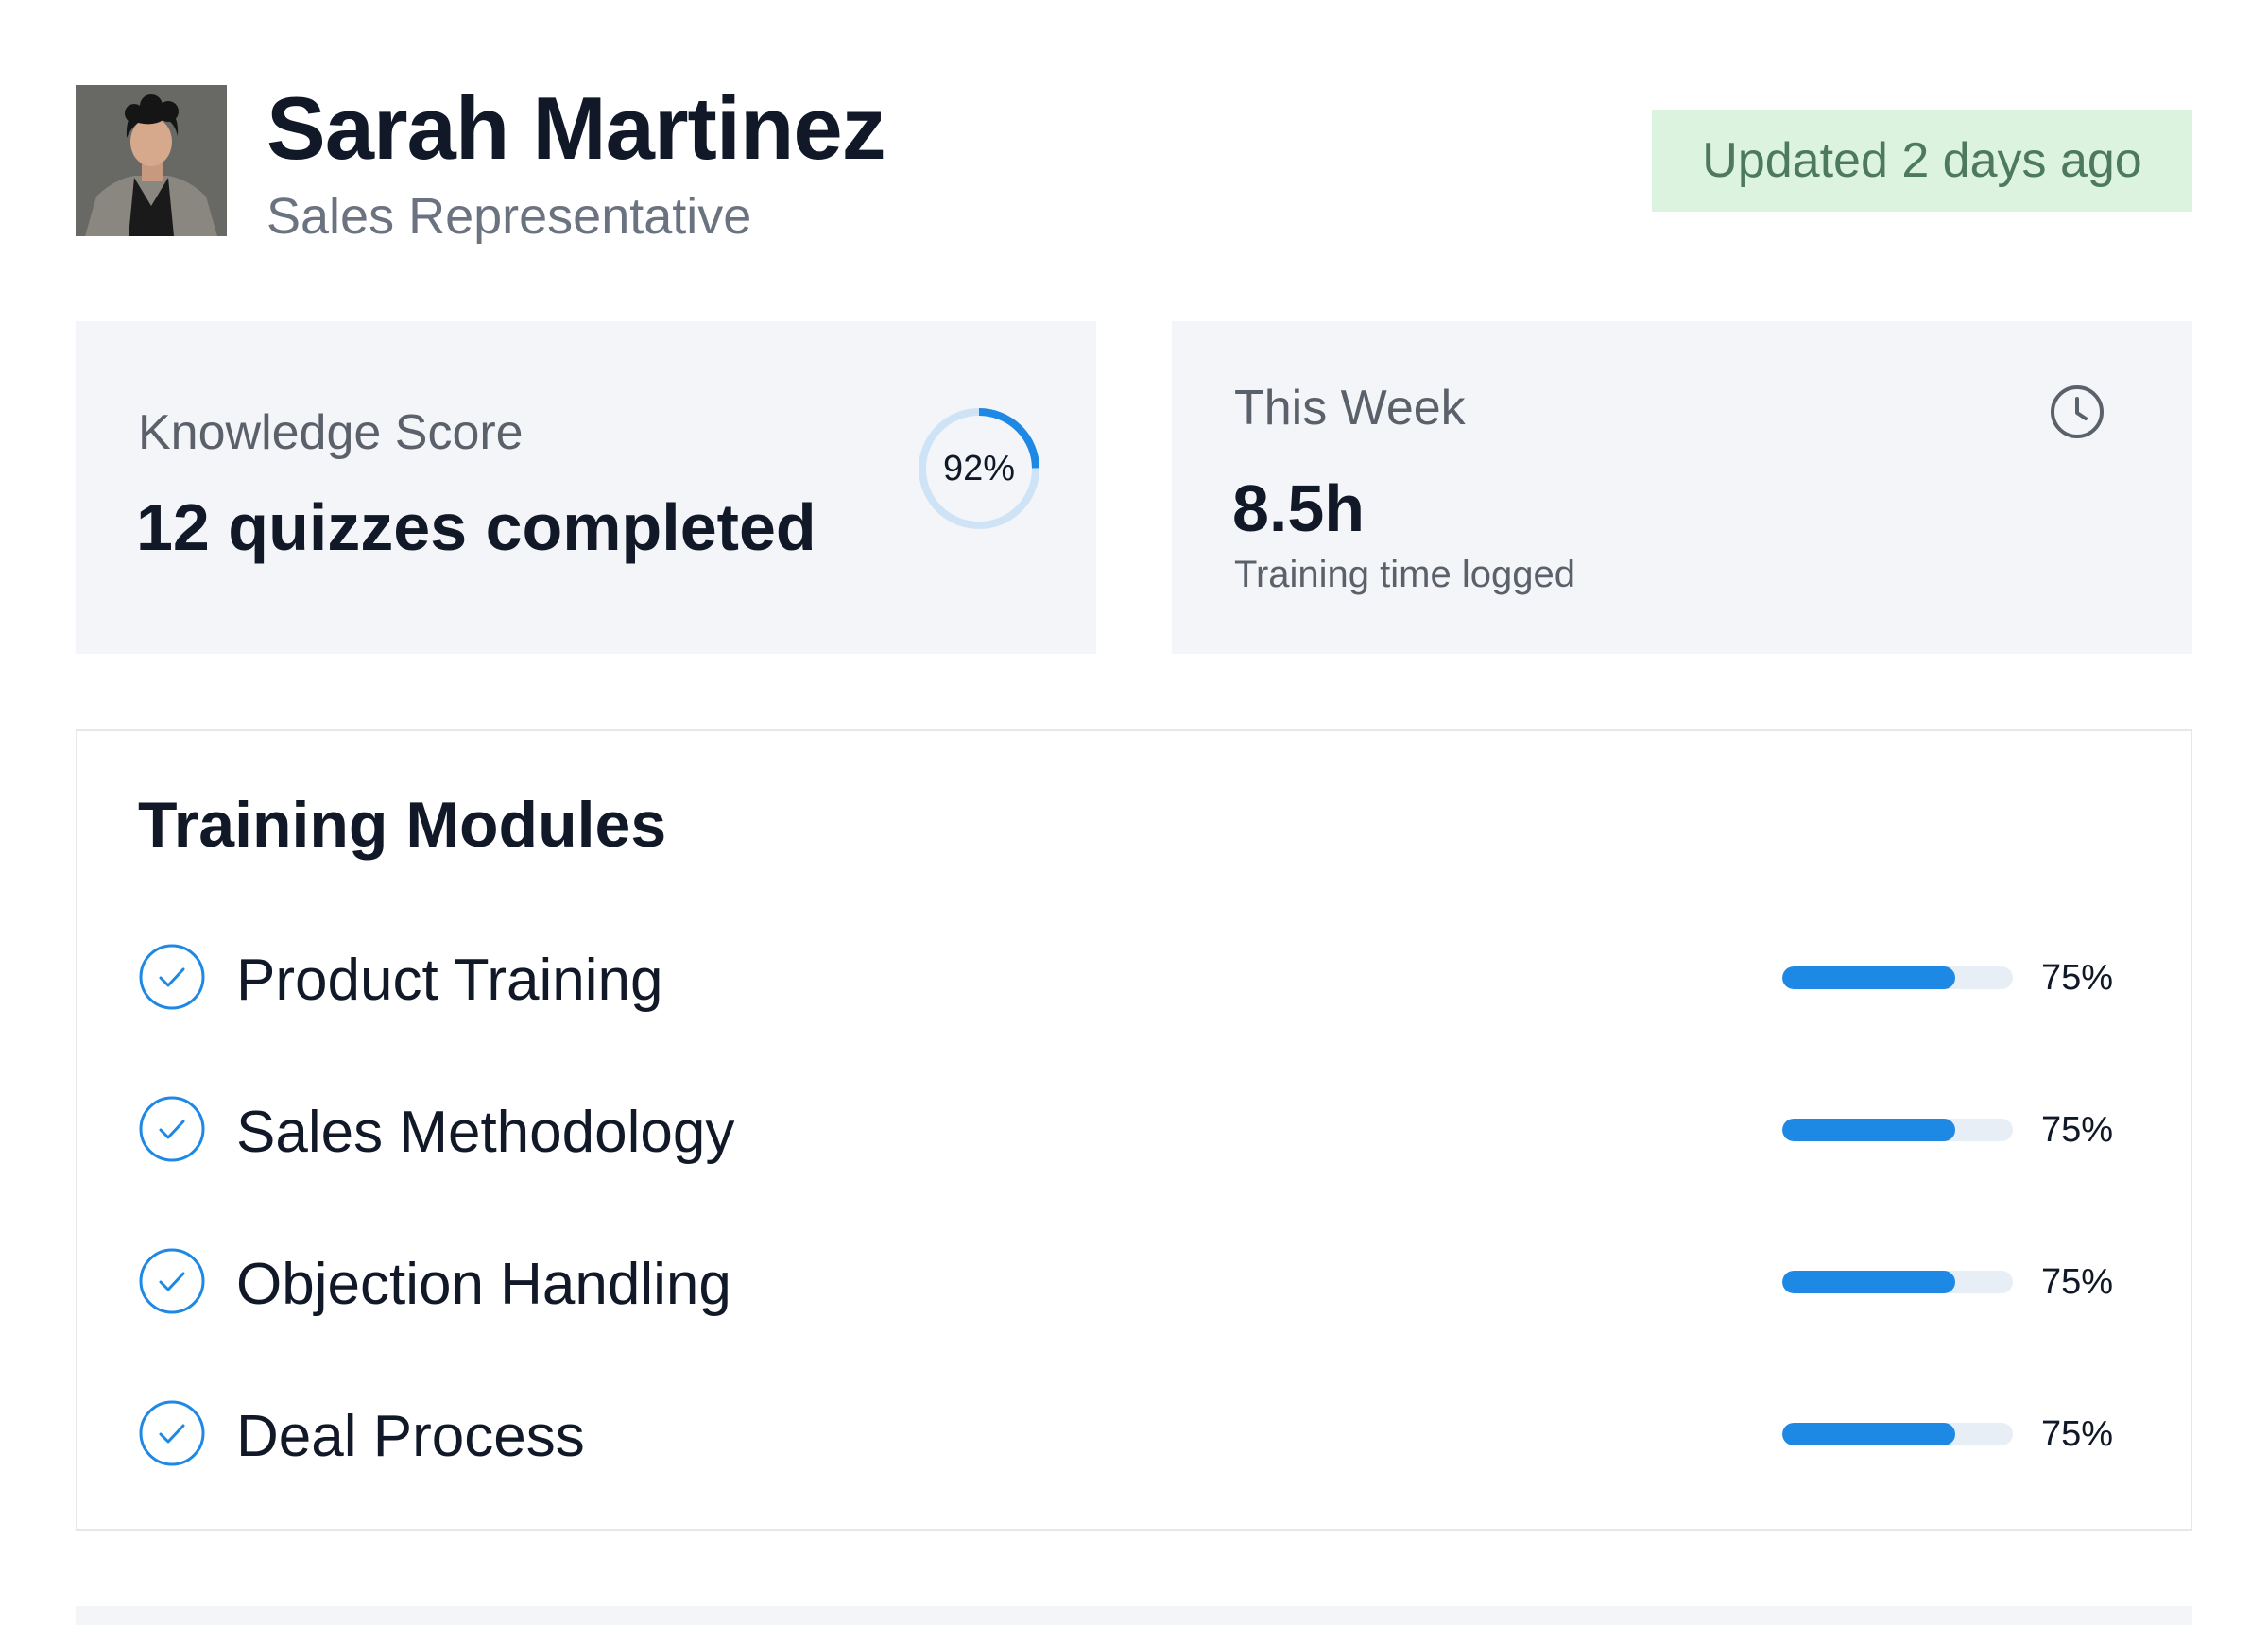 This screenshot has height=1625, width=2268. Describe the element at coordinates (509, 217) in the screenshot. I see `profile-role: Sales Representative` at that location.